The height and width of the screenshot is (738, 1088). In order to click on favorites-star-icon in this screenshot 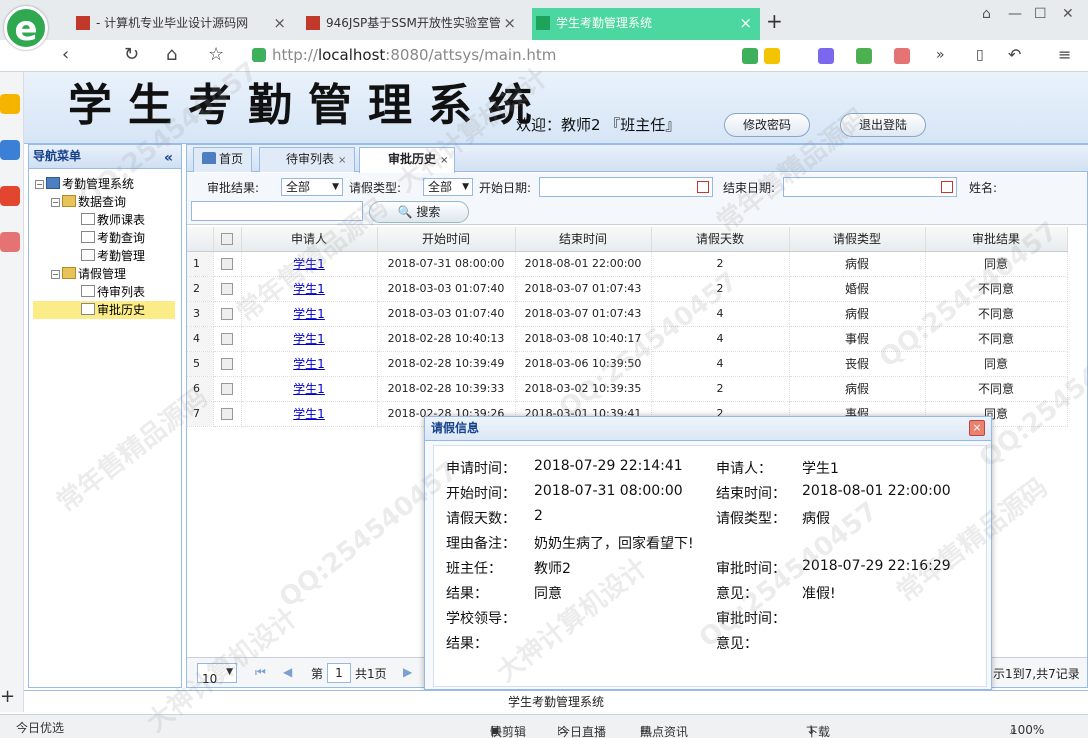, I will do `click(10, 104)`.